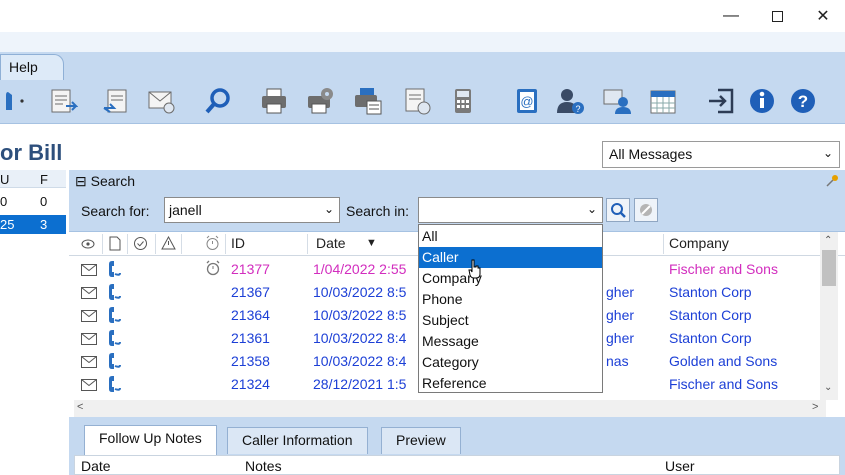 This screenshot has height=475, width=845. Describe the element at coordinates (17, 101) in the screenshot. I see `phone-button` at that location.